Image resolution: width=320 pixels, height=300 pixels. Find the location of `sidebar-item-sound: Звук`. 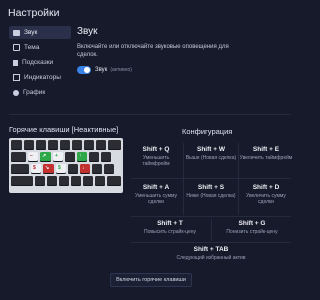

sidebar-item-sound: Звук is located at coordinates (40, 32).